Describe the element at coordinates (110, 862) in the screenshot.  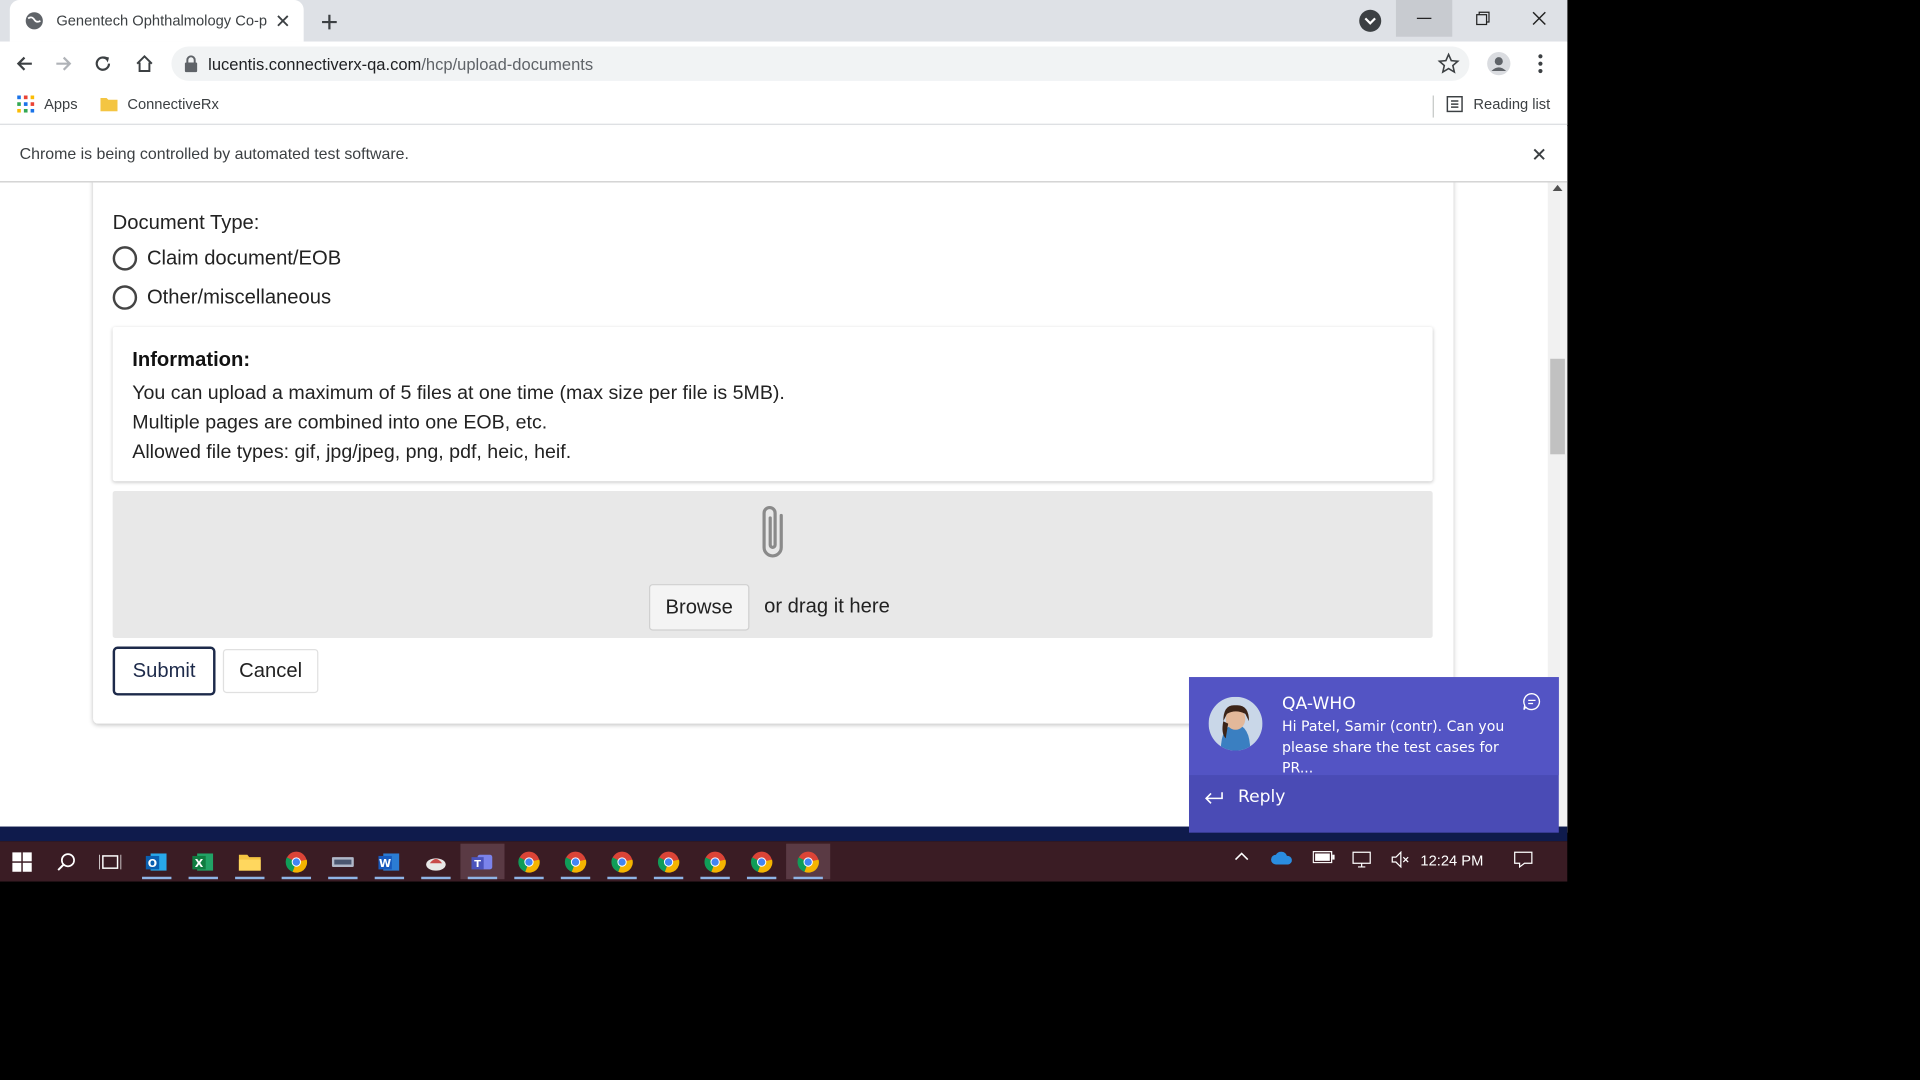
I see `task-view-icon` at that location.